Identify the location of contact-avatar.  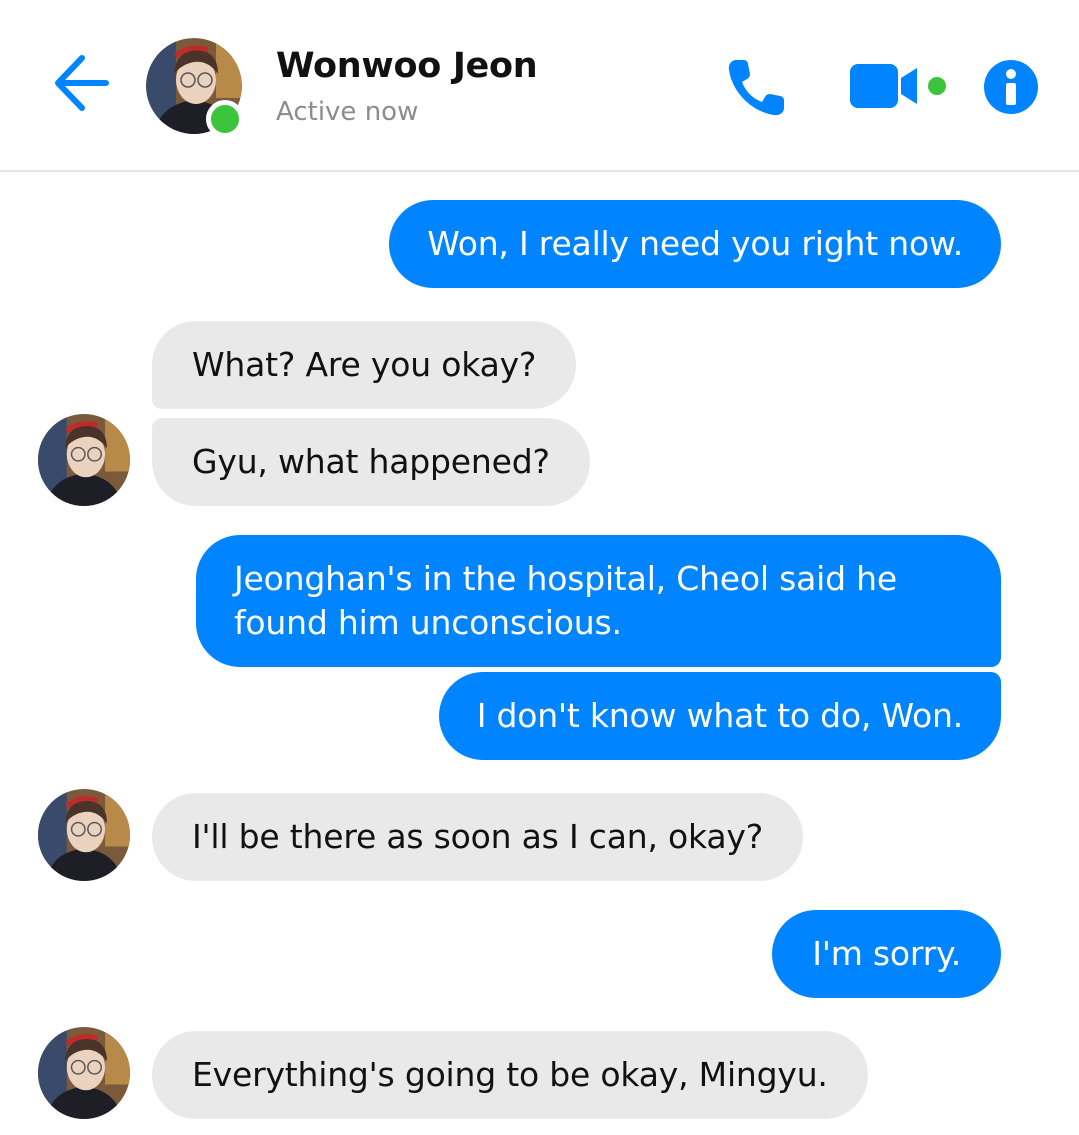
(195, 88).